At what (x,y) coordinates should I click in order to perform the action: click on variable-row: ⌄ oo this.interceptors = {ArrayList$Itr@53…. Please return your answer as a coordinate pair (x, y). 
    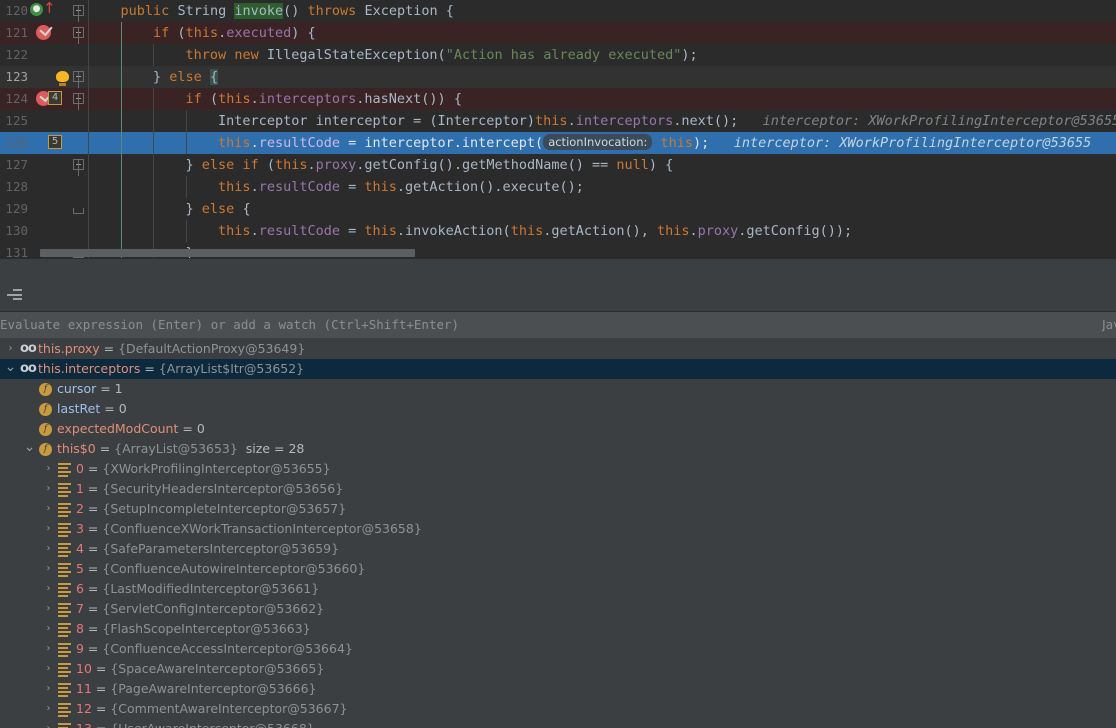
    Looking at the image, I should click on (558, 369).